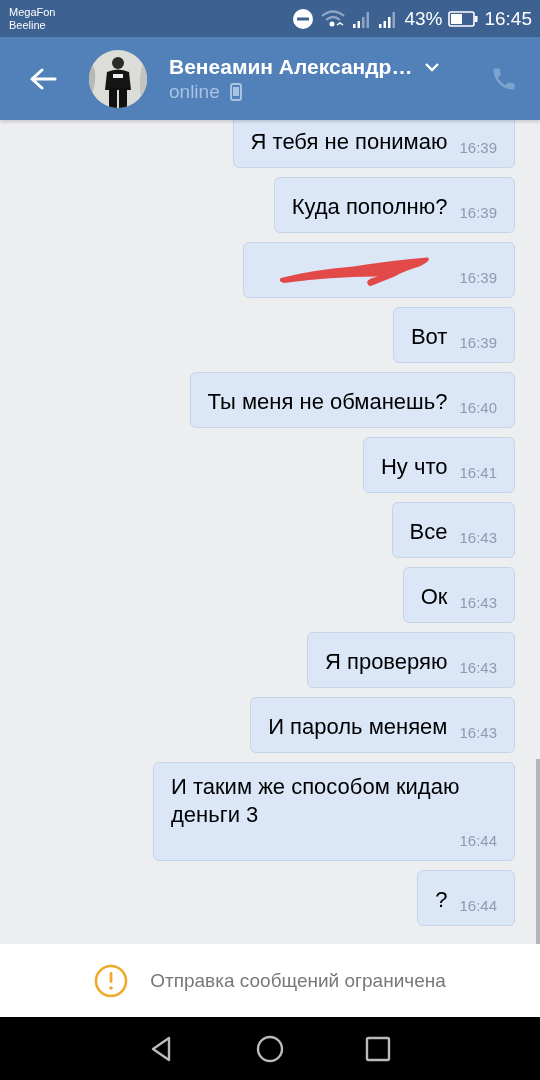 Image resolution: width=540 pixels, height=1080 pixels. I want to click on wifi-icon, so click(333, 18).